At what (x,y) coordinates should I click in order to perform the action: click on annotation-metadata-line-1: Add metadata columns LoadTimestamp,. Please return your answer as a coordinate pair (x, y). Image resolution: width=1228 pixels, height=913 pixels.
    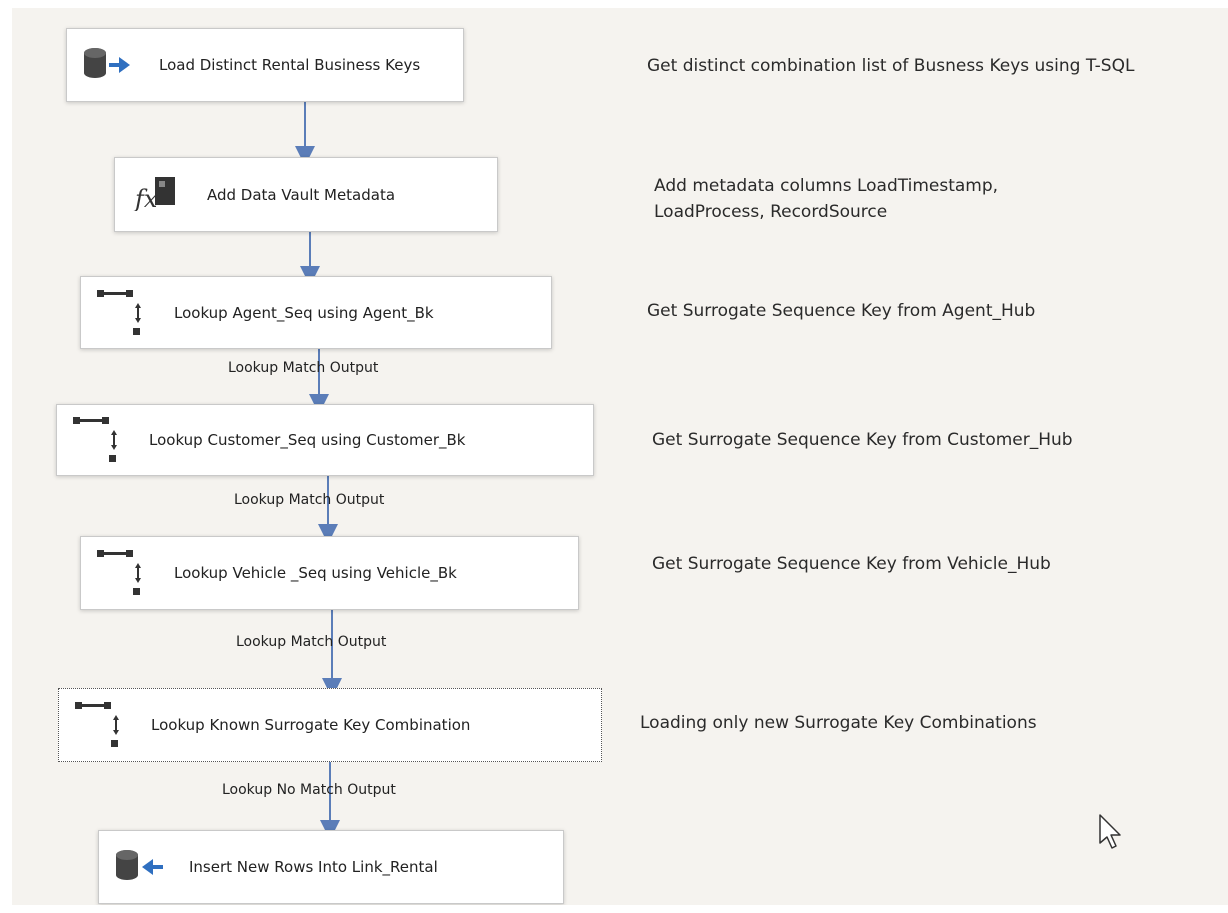
    Looking at the image, I should click on (826, 186).